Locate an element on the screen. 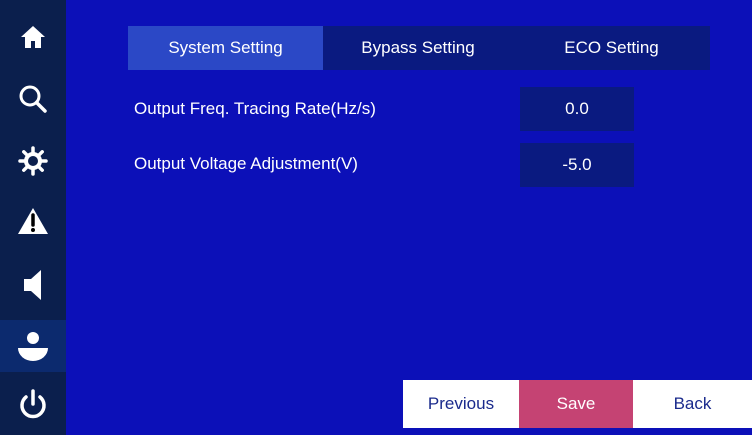 The height and width of the screenshot is (435, 752). previous-button: Previous is located at coordinates (461, 404).